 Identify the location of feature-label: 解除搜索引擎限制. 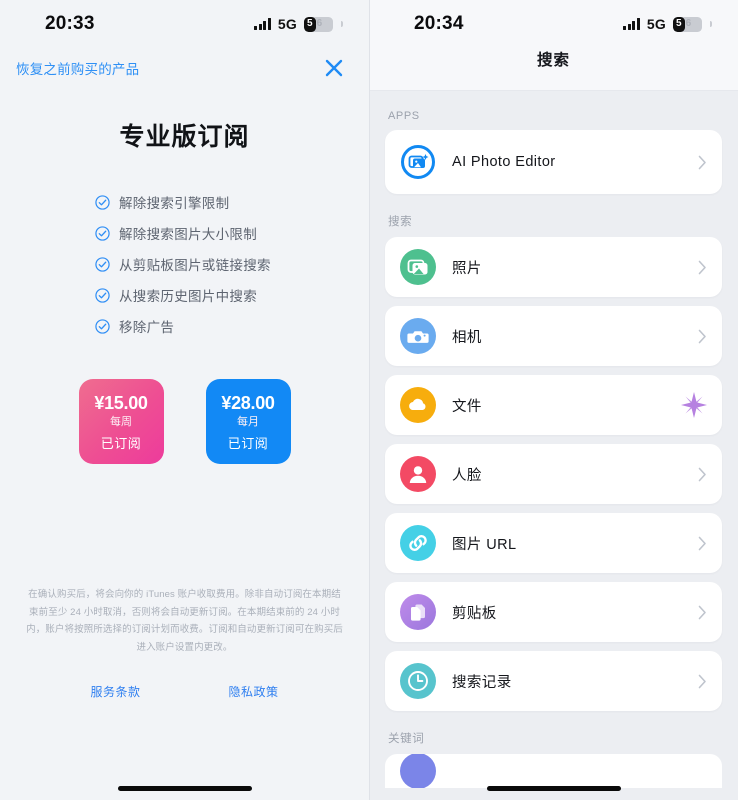
(174, 203).